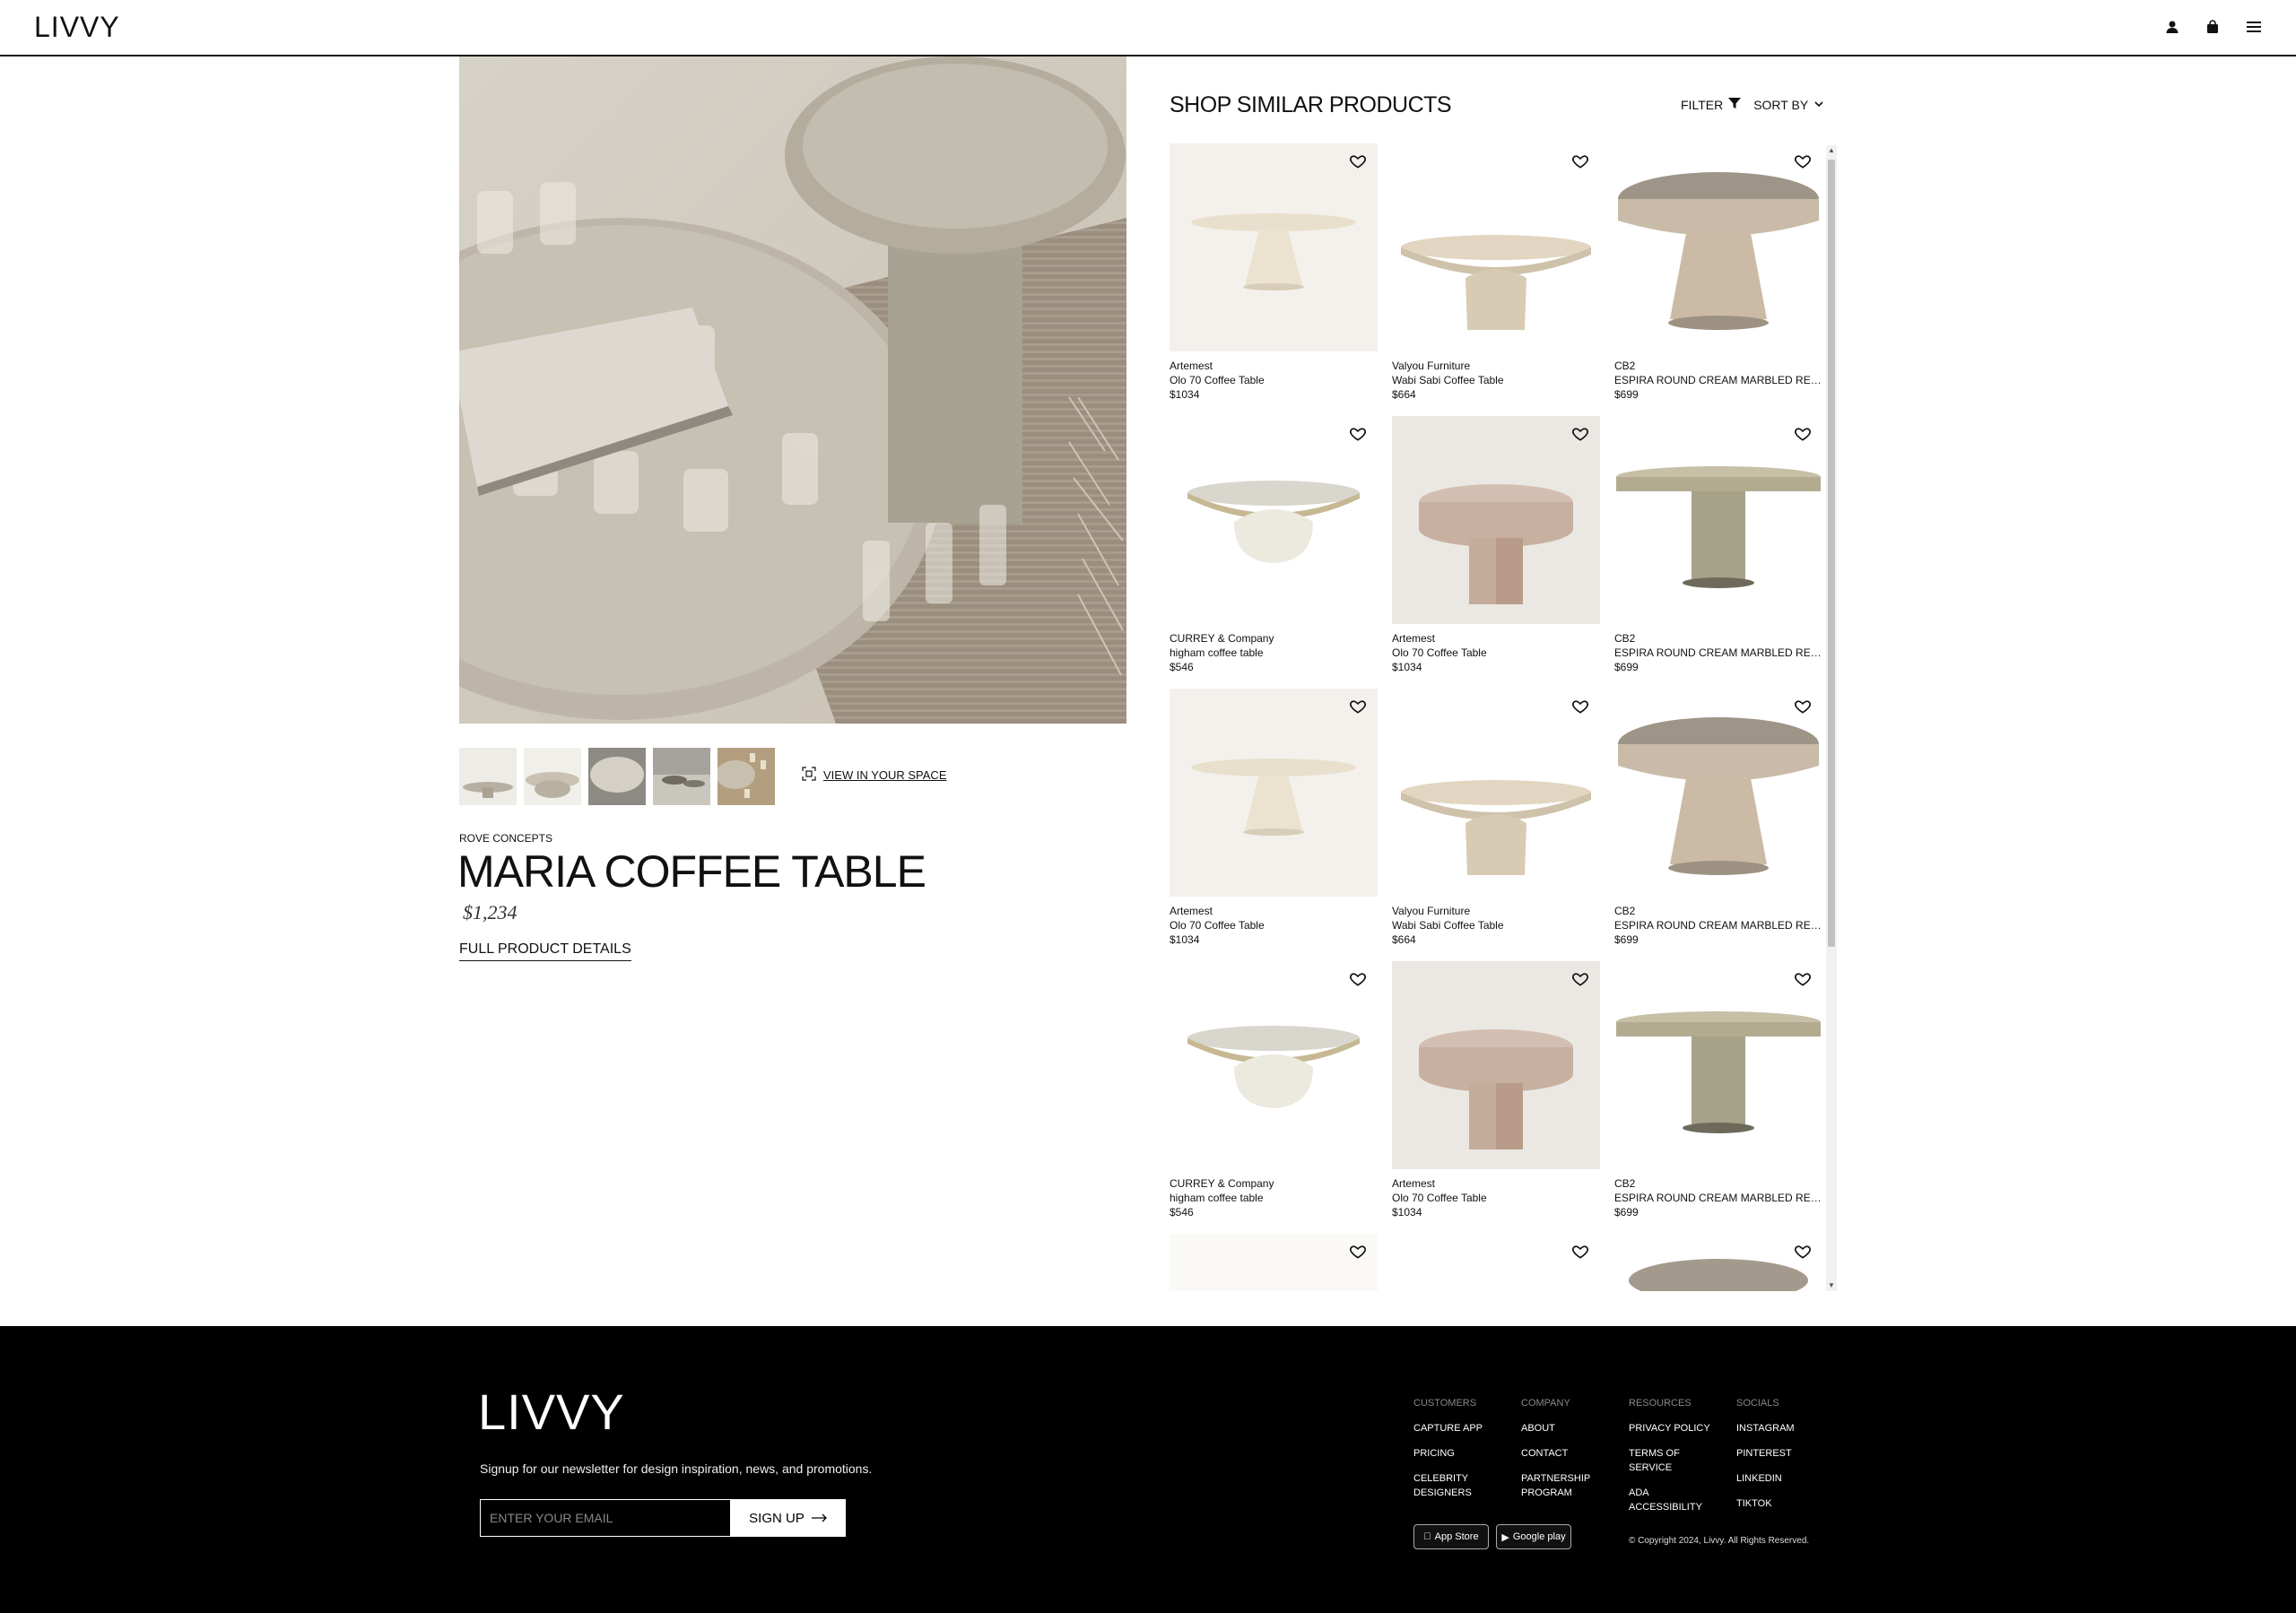 This screenshot has width=2296, height=1613. I want to click on product-card-brand: CURREY & Company, so click(1222, 638).